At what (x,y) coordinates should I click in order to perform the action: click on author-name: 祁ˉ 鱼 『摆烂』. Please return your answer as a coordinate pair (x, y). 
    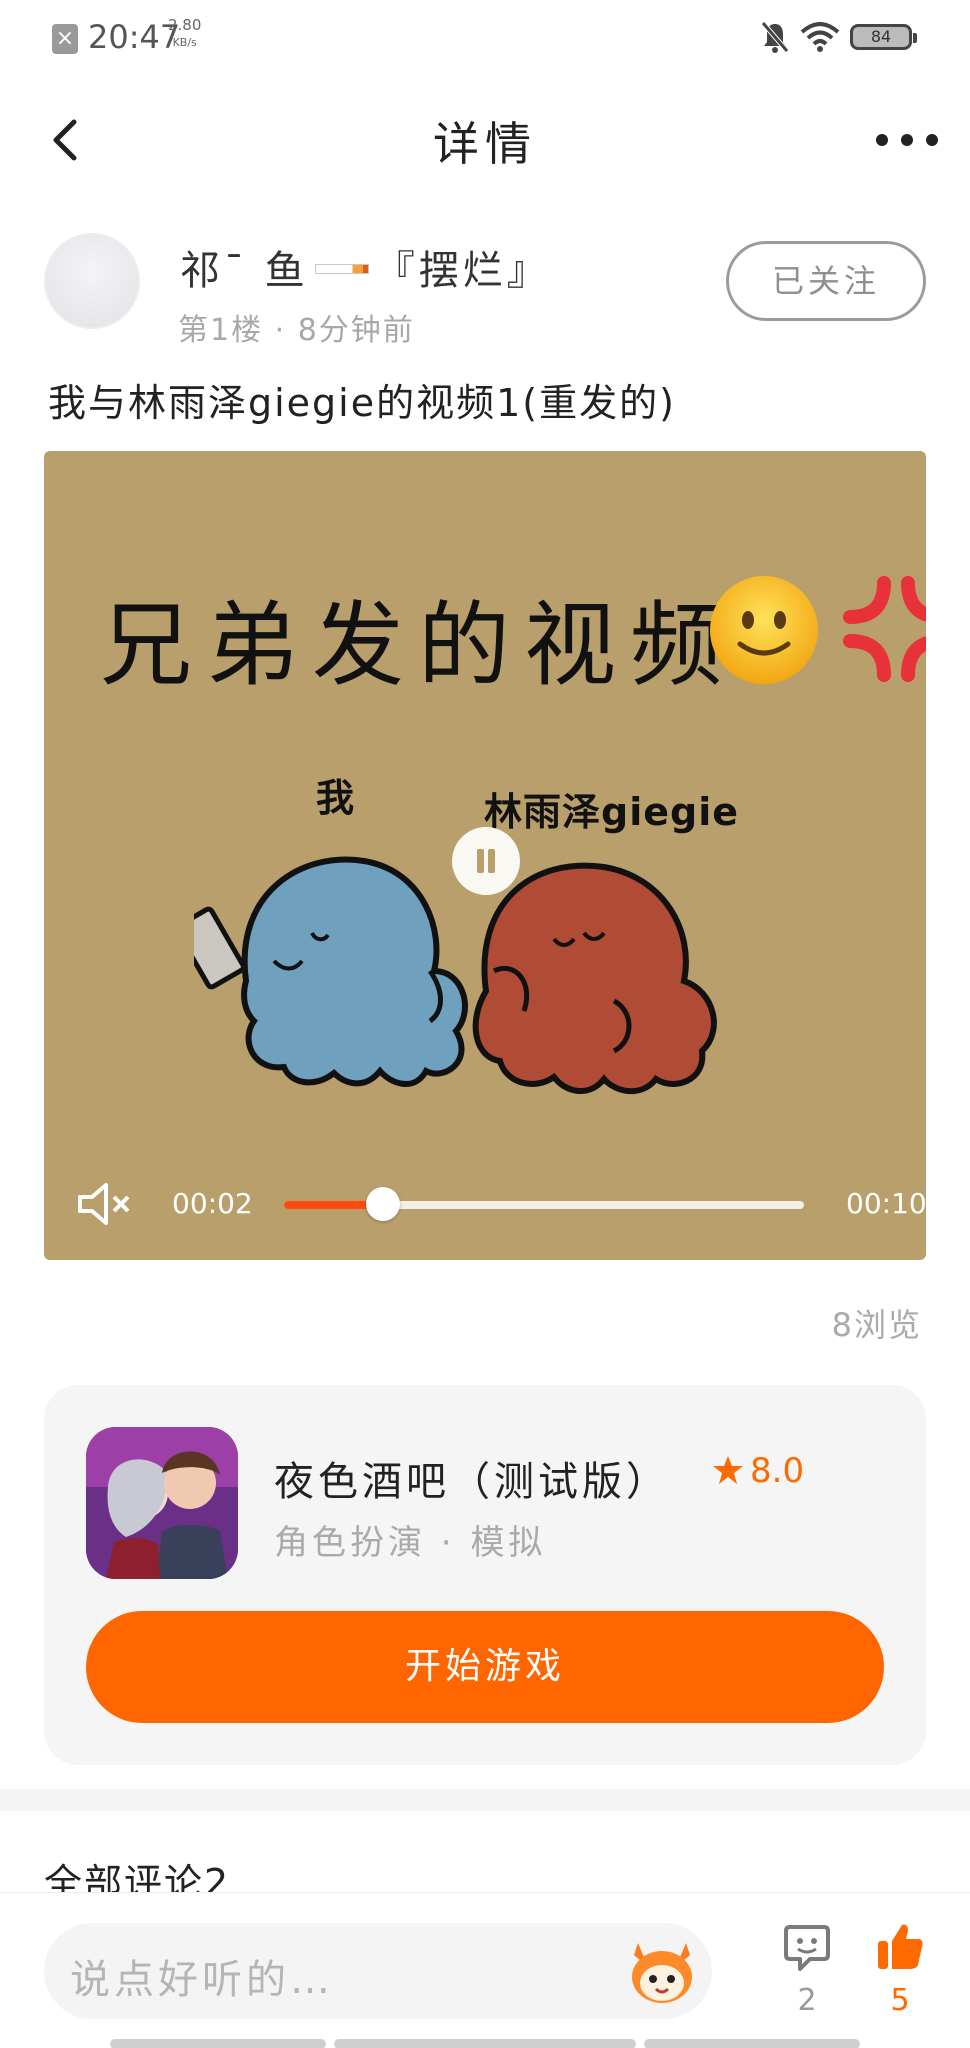
    Looking at the image, I should click on (365, 267).